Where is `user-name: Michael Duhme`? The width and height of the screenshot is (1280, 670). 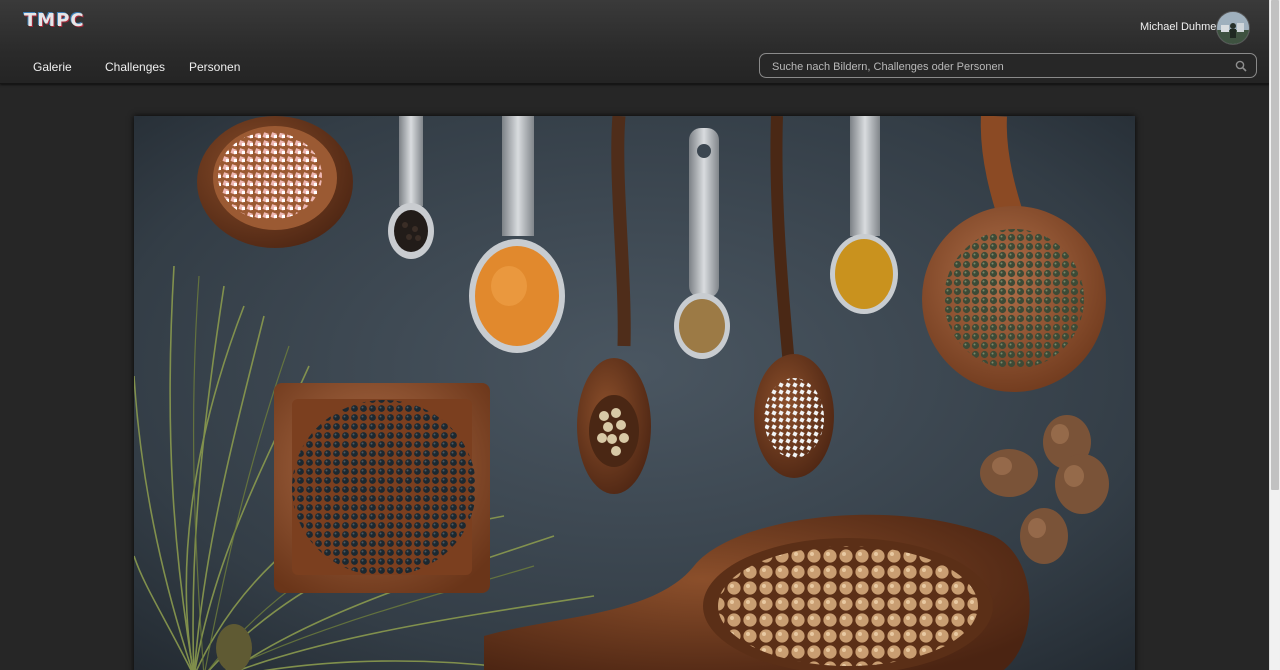
user-name: Michael Duhme is located at coordinates (1178, 27).